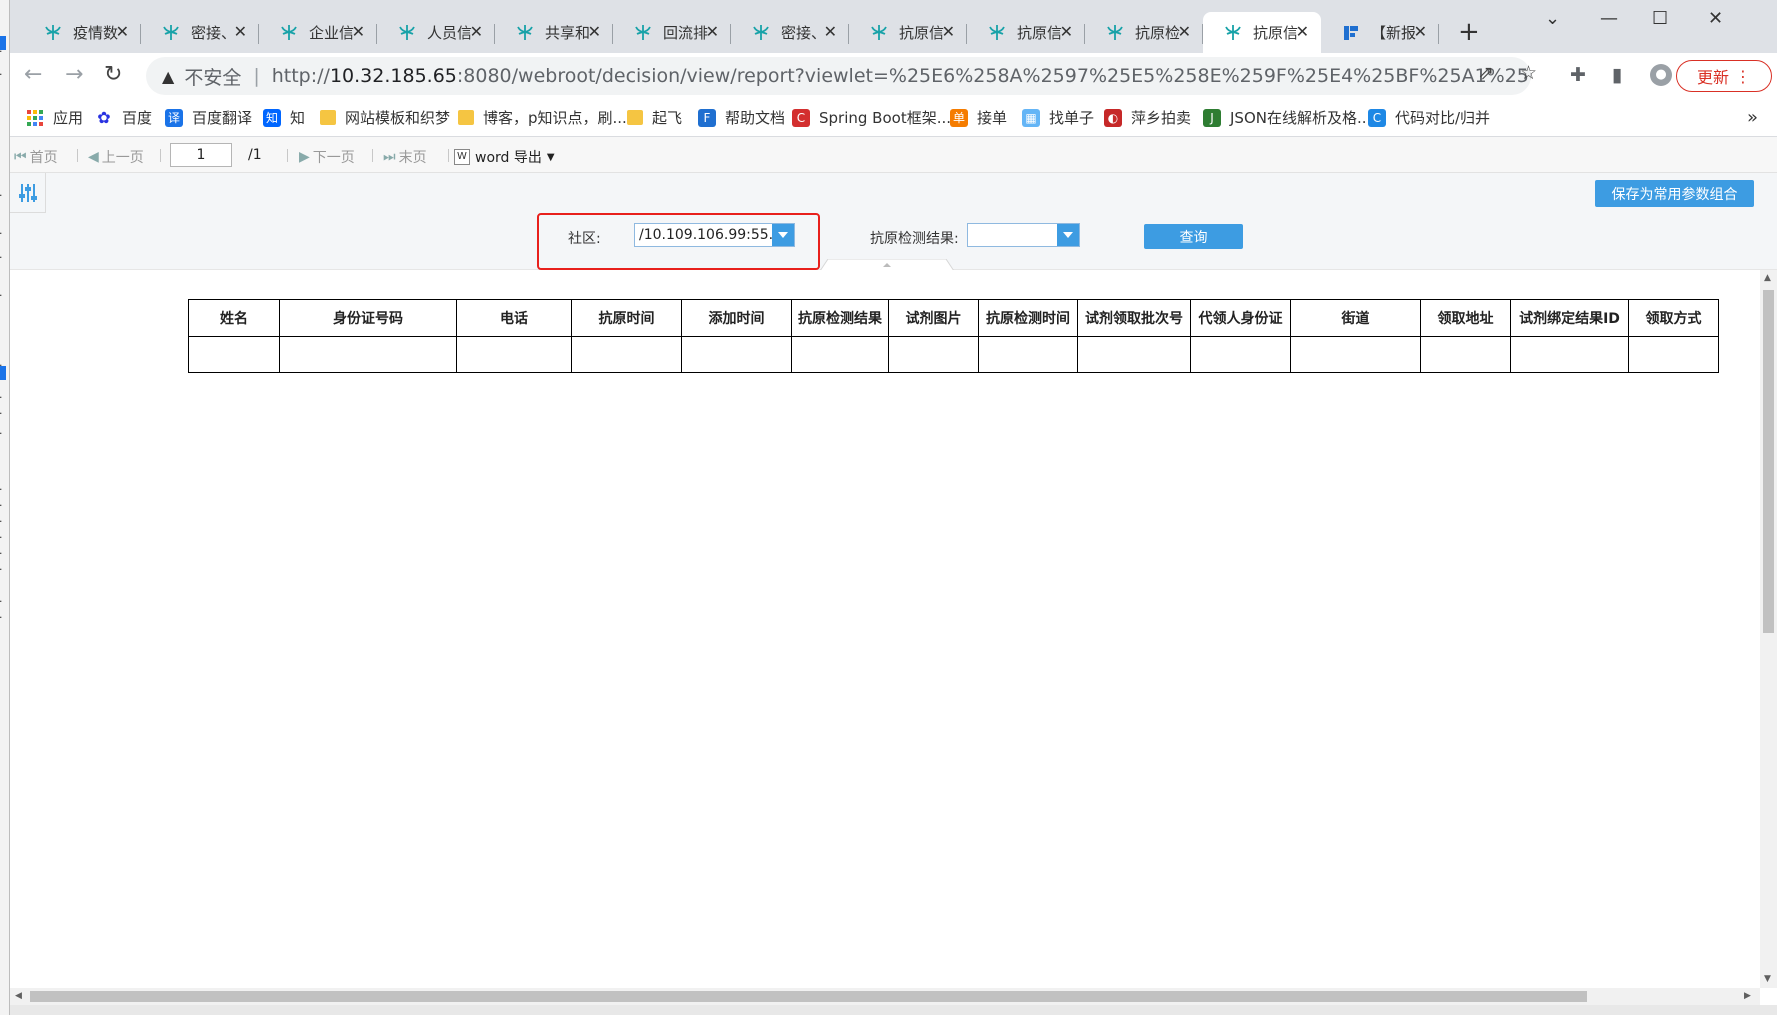 Image resolution: width=1777 pixels, height=1015 pixels. I want to click on table-column-header: 代领人身份证, so click(1240, 318).